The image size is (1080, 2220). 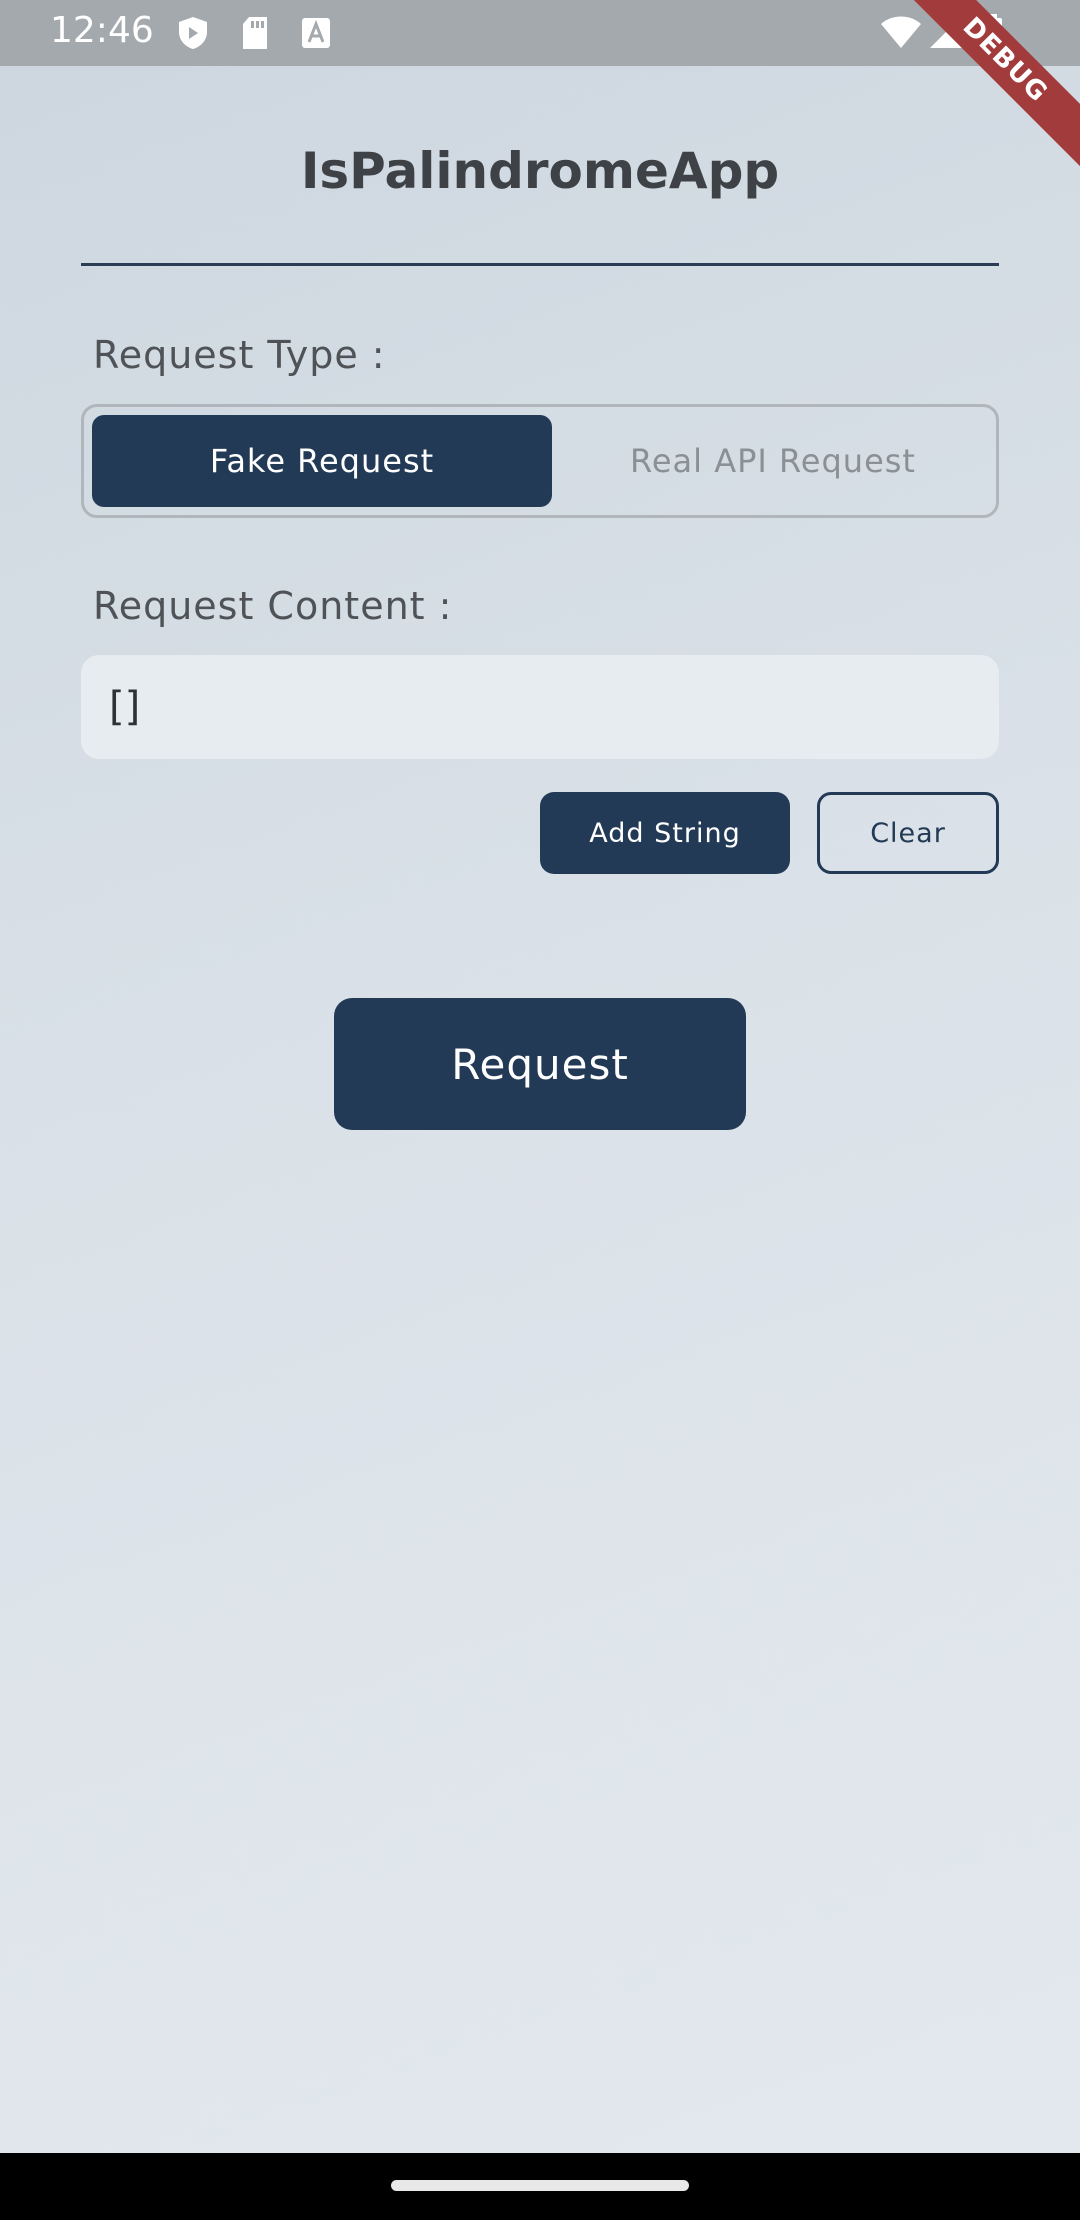 What do you see at coordinates (193, 35) in the screenshot?
I see `shield-icon` at bounding box center [193, 35].